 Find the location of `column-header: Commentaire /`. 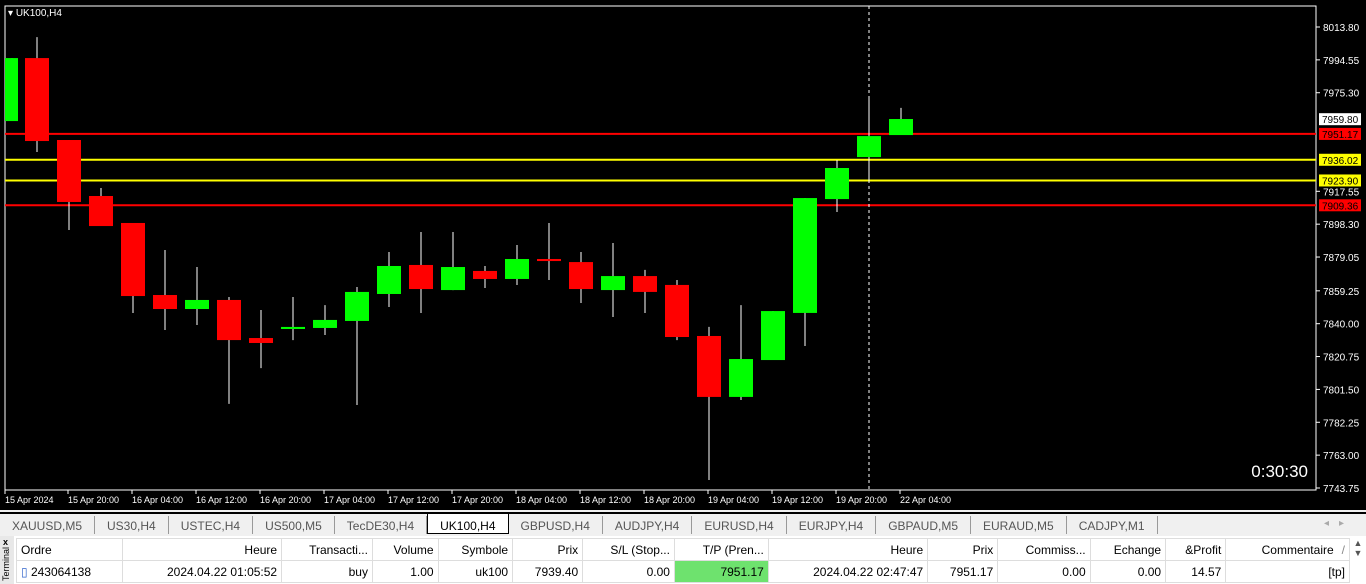

column-header: Commentaire / is located at coordinates (1287, 549).